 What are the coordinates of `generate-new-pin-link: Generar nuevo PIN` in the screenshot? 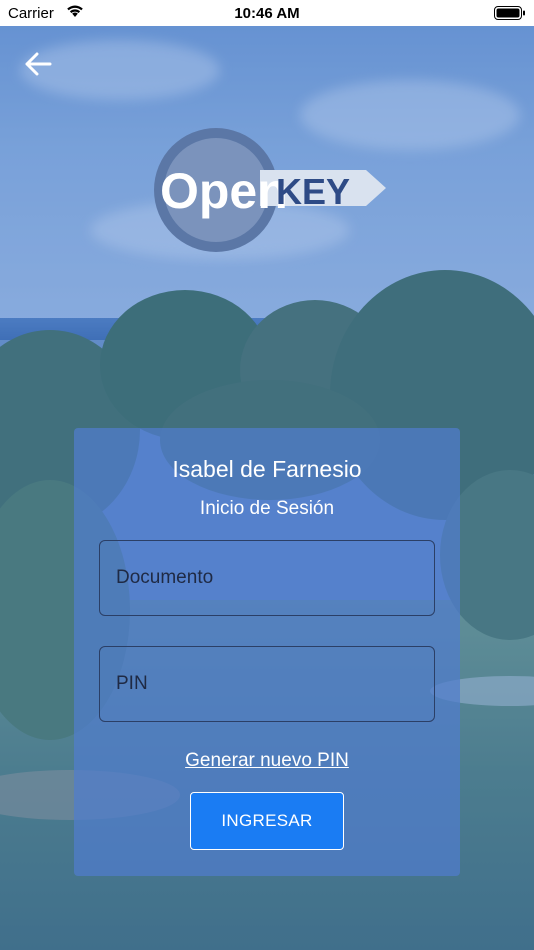 It's located at (267, 761).